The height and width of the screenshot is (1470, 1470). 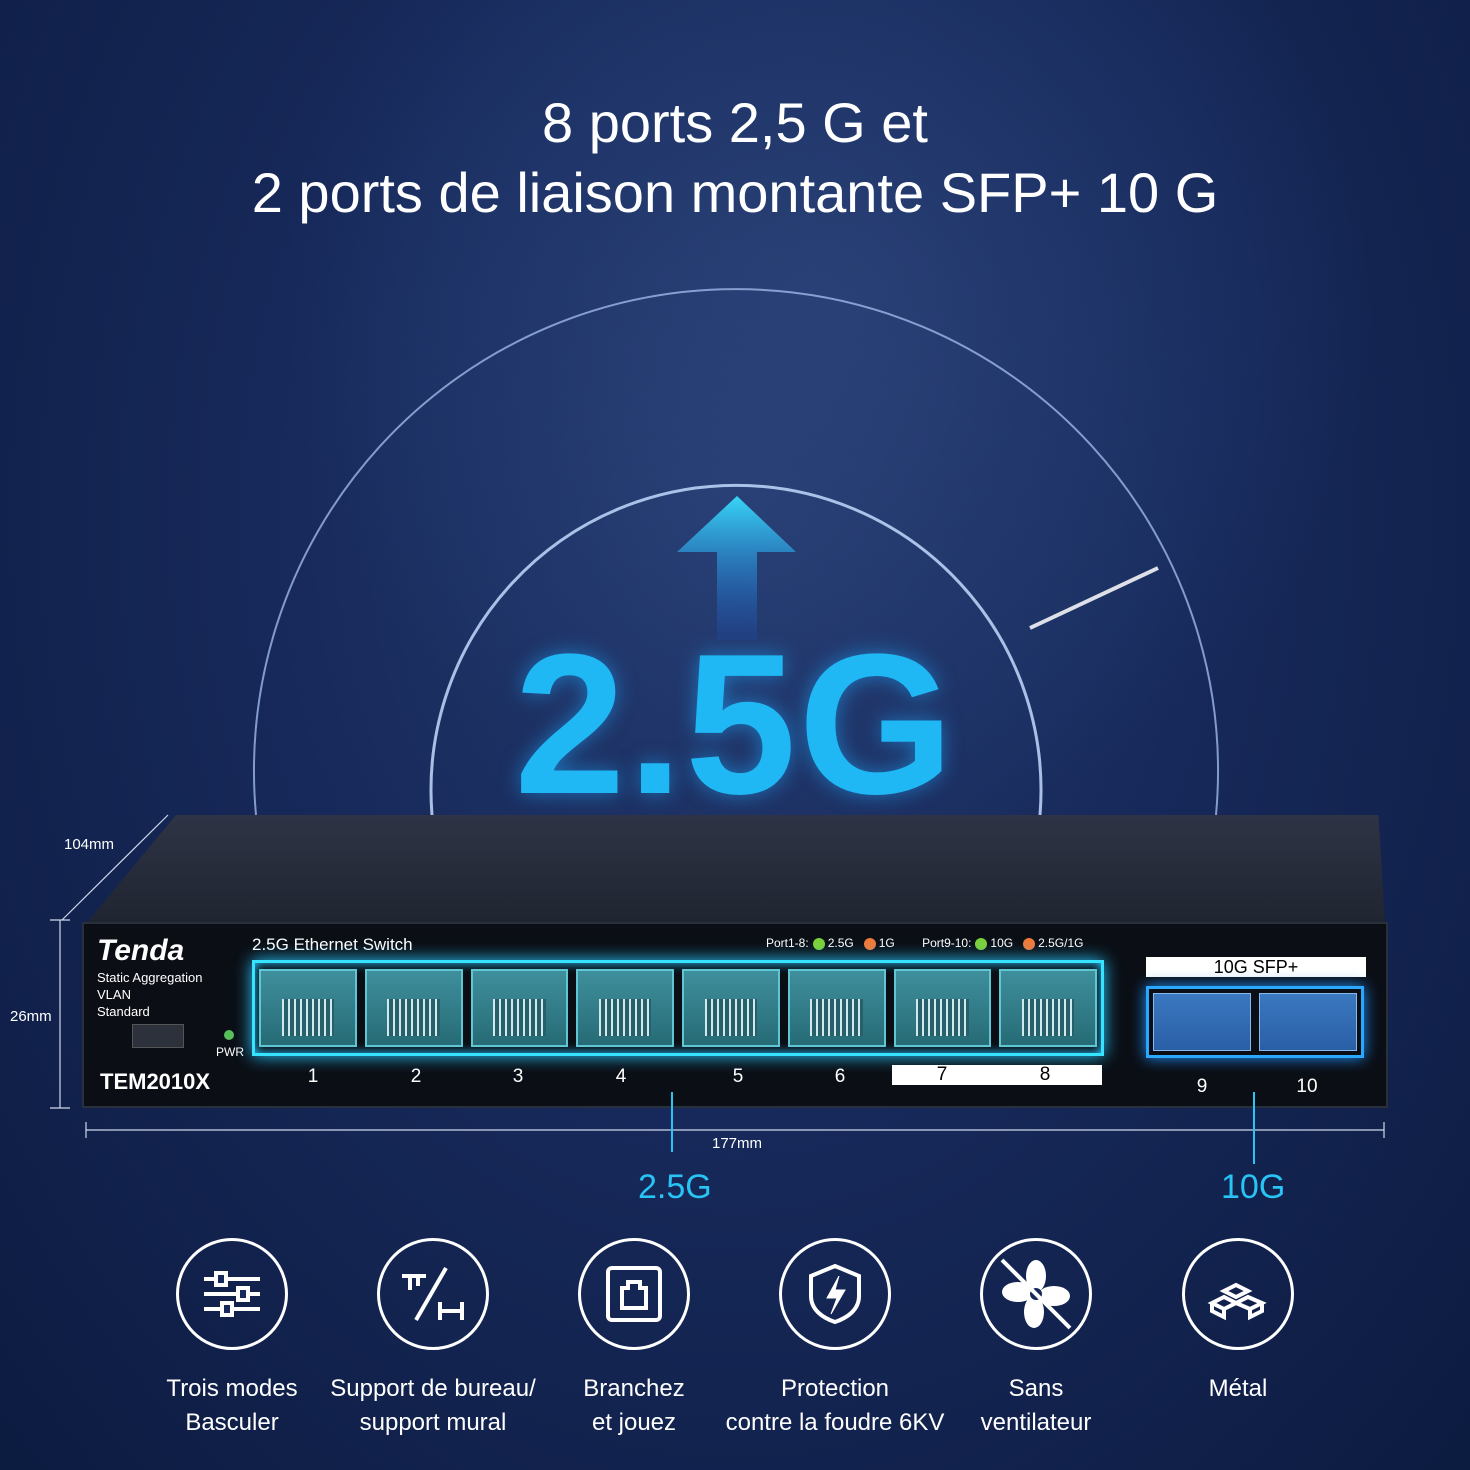 What do you see at coordinates (787, 943) in the screenshot?
I see `legend-port1-8: Port1-8:` at bounding box center [787, 943].